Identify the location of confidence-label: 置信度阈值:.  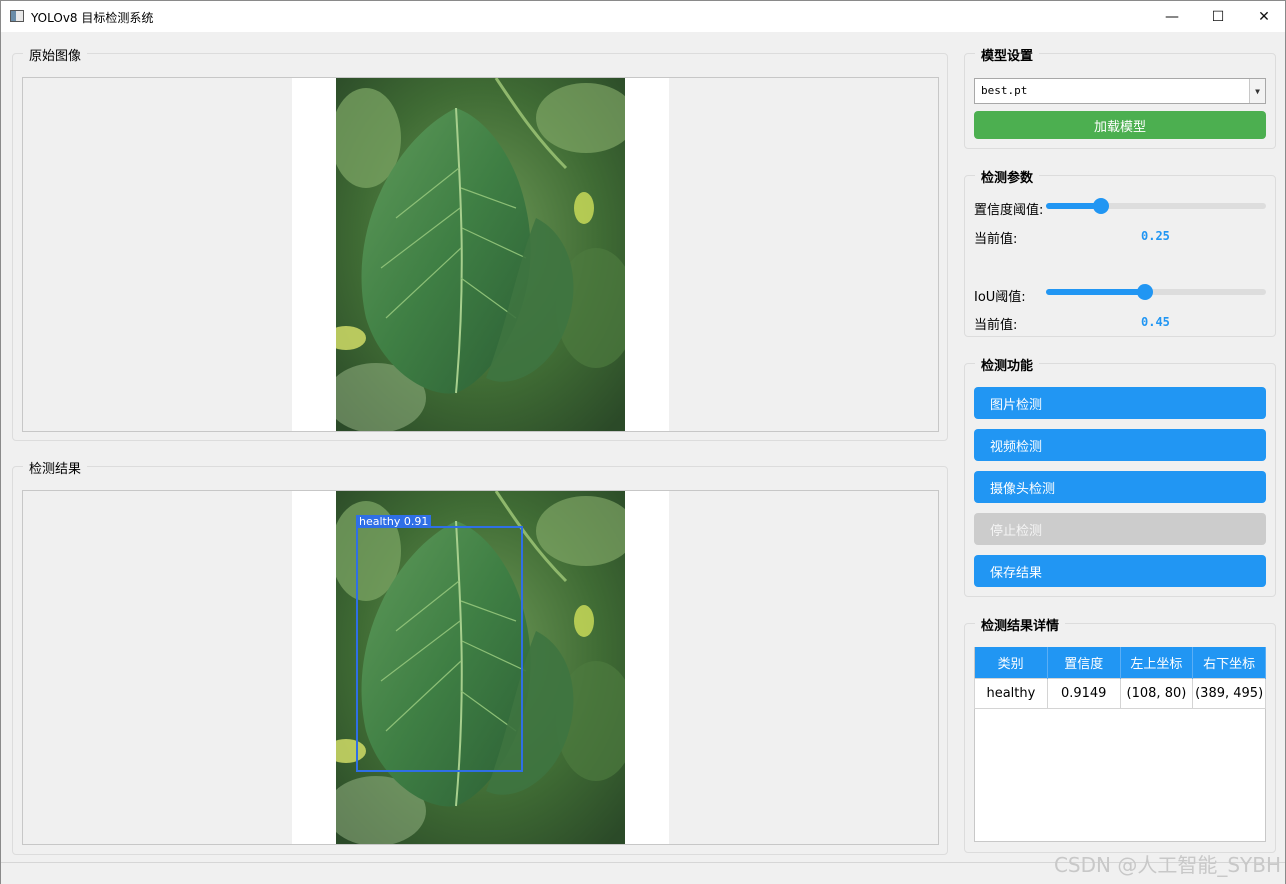
(1009, 210).